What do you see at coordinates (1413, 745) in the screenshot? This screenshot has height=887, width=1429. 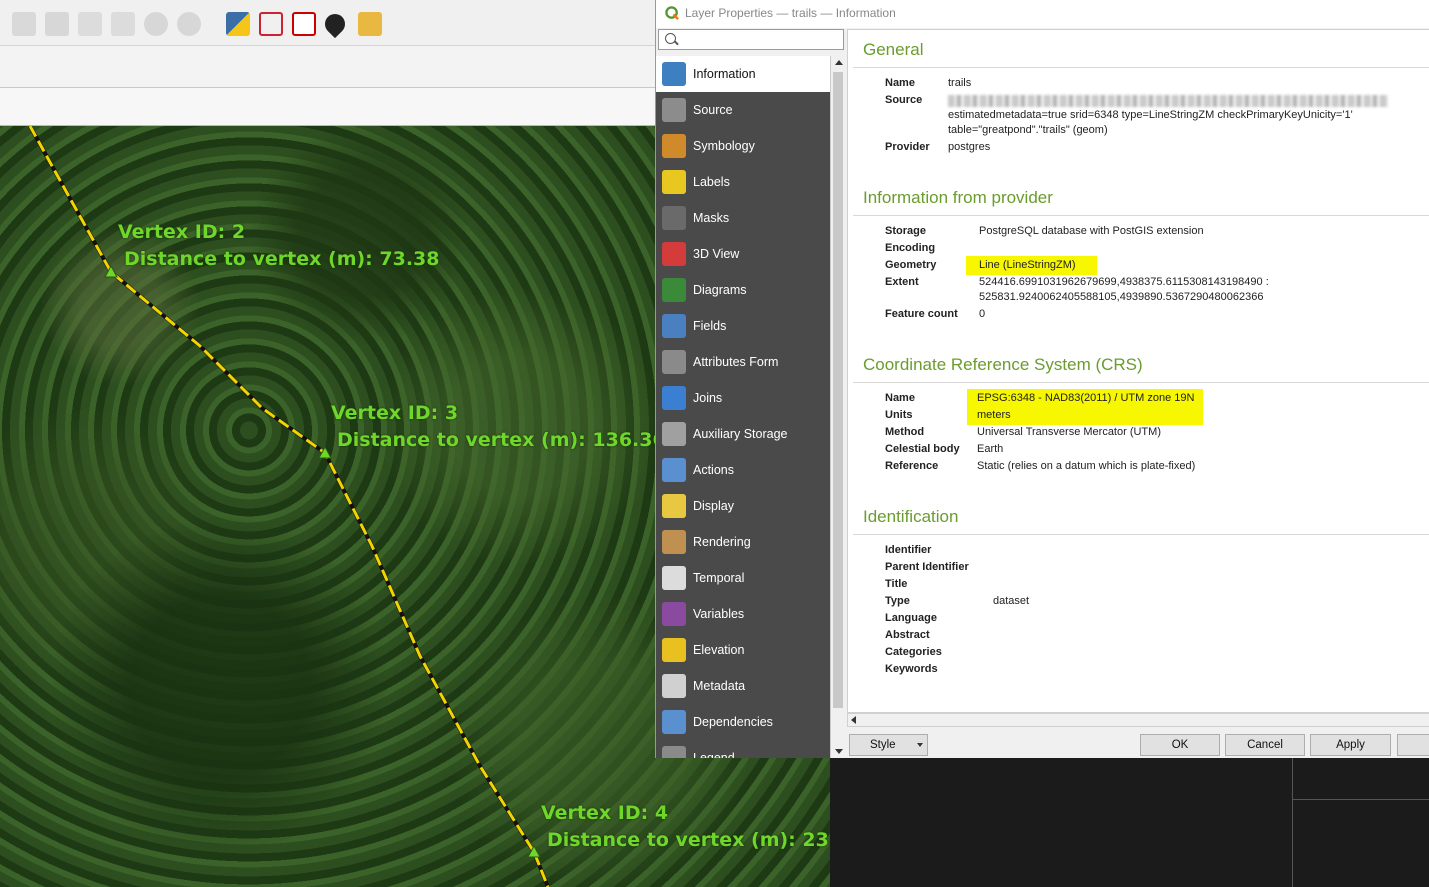 I see `help-button` at bounding box center [1413, 745].